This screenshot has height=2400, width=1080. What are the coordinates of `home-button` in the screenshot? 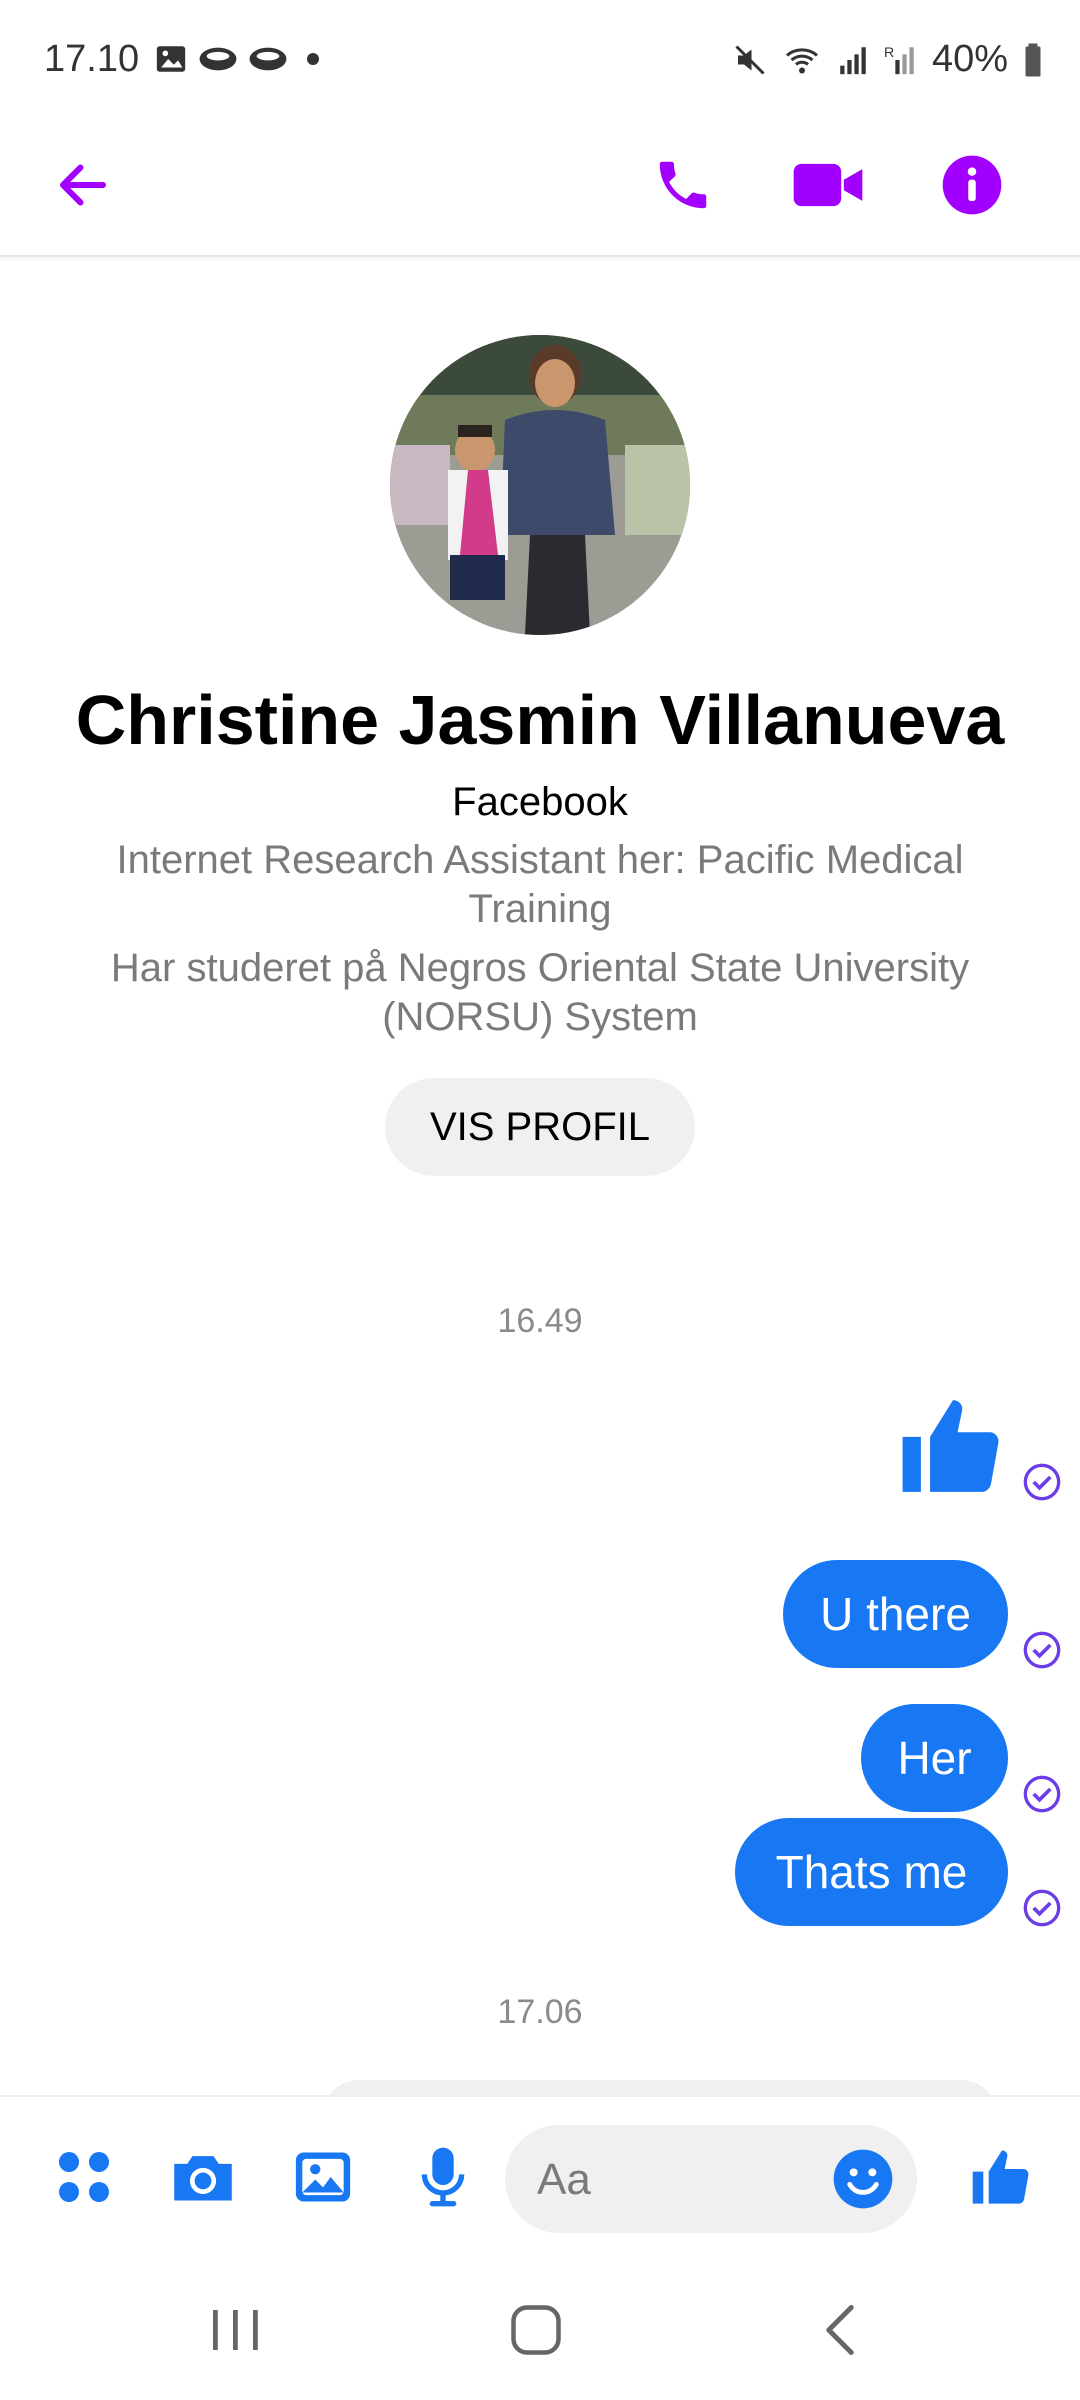 It's located at (536, 2330).